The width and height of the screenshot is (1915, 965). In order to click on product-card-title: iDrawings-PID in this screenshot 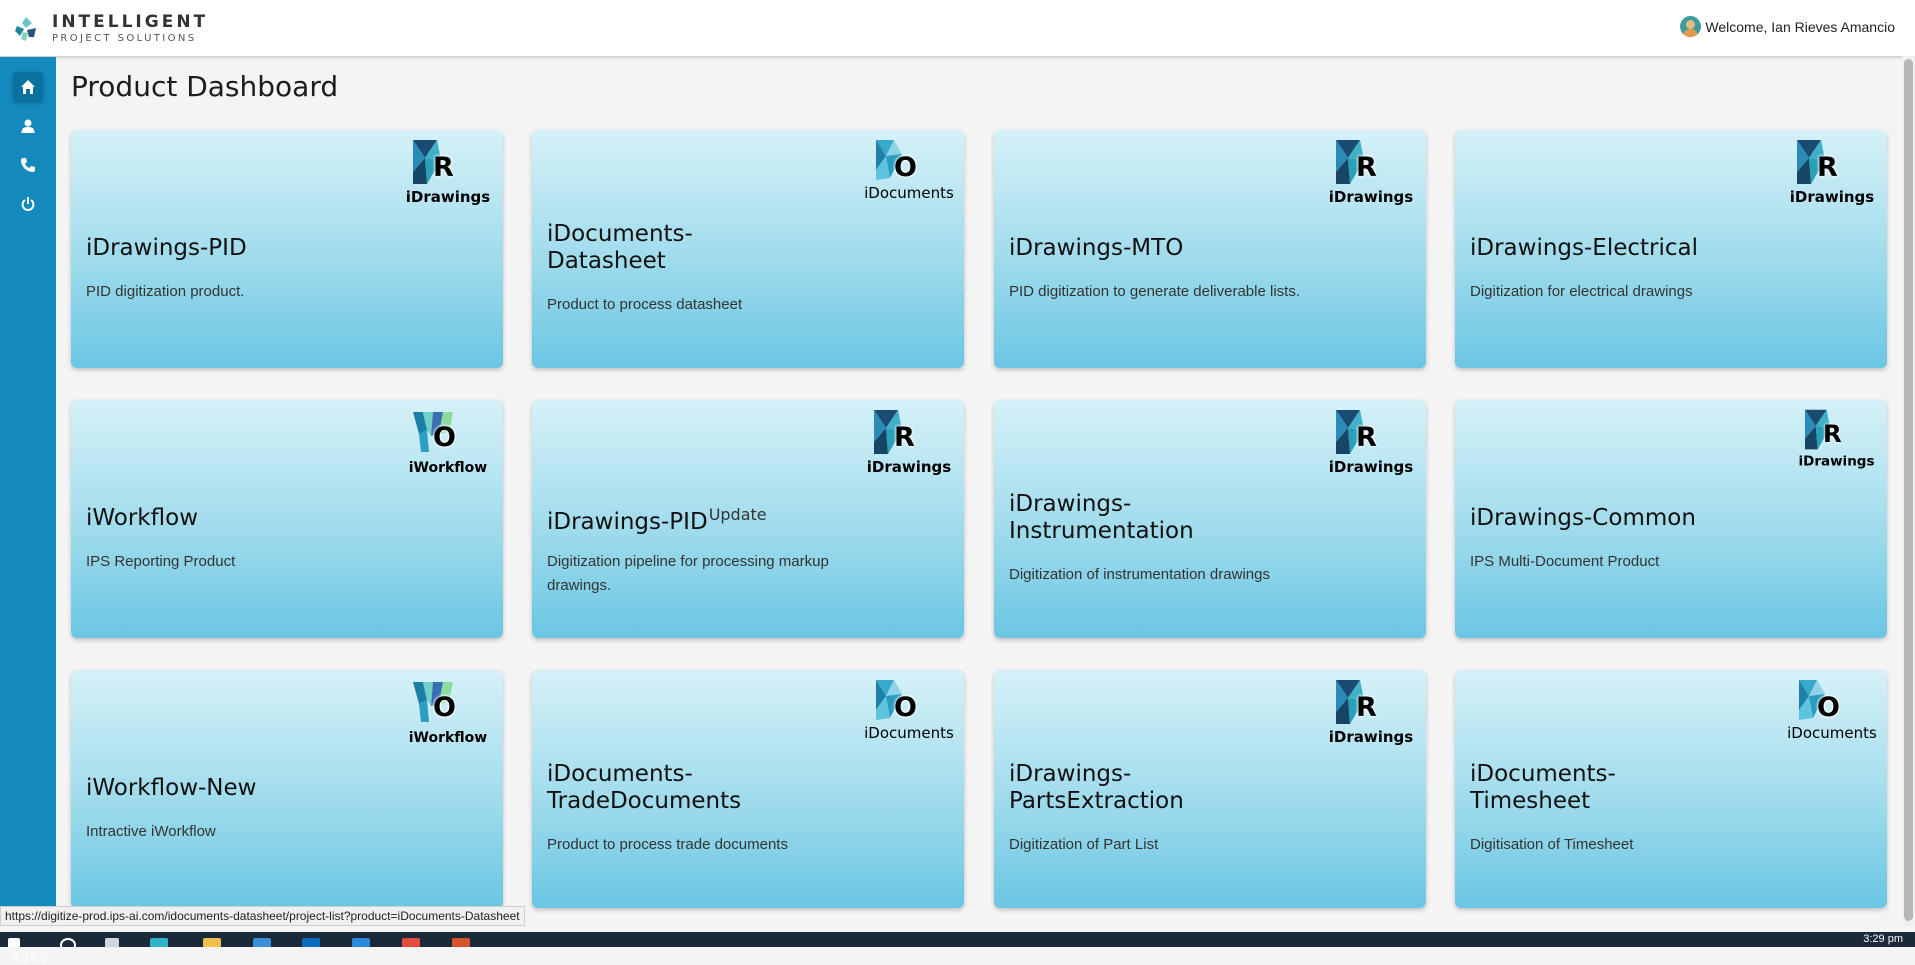, I will do `click(206, 248)`.